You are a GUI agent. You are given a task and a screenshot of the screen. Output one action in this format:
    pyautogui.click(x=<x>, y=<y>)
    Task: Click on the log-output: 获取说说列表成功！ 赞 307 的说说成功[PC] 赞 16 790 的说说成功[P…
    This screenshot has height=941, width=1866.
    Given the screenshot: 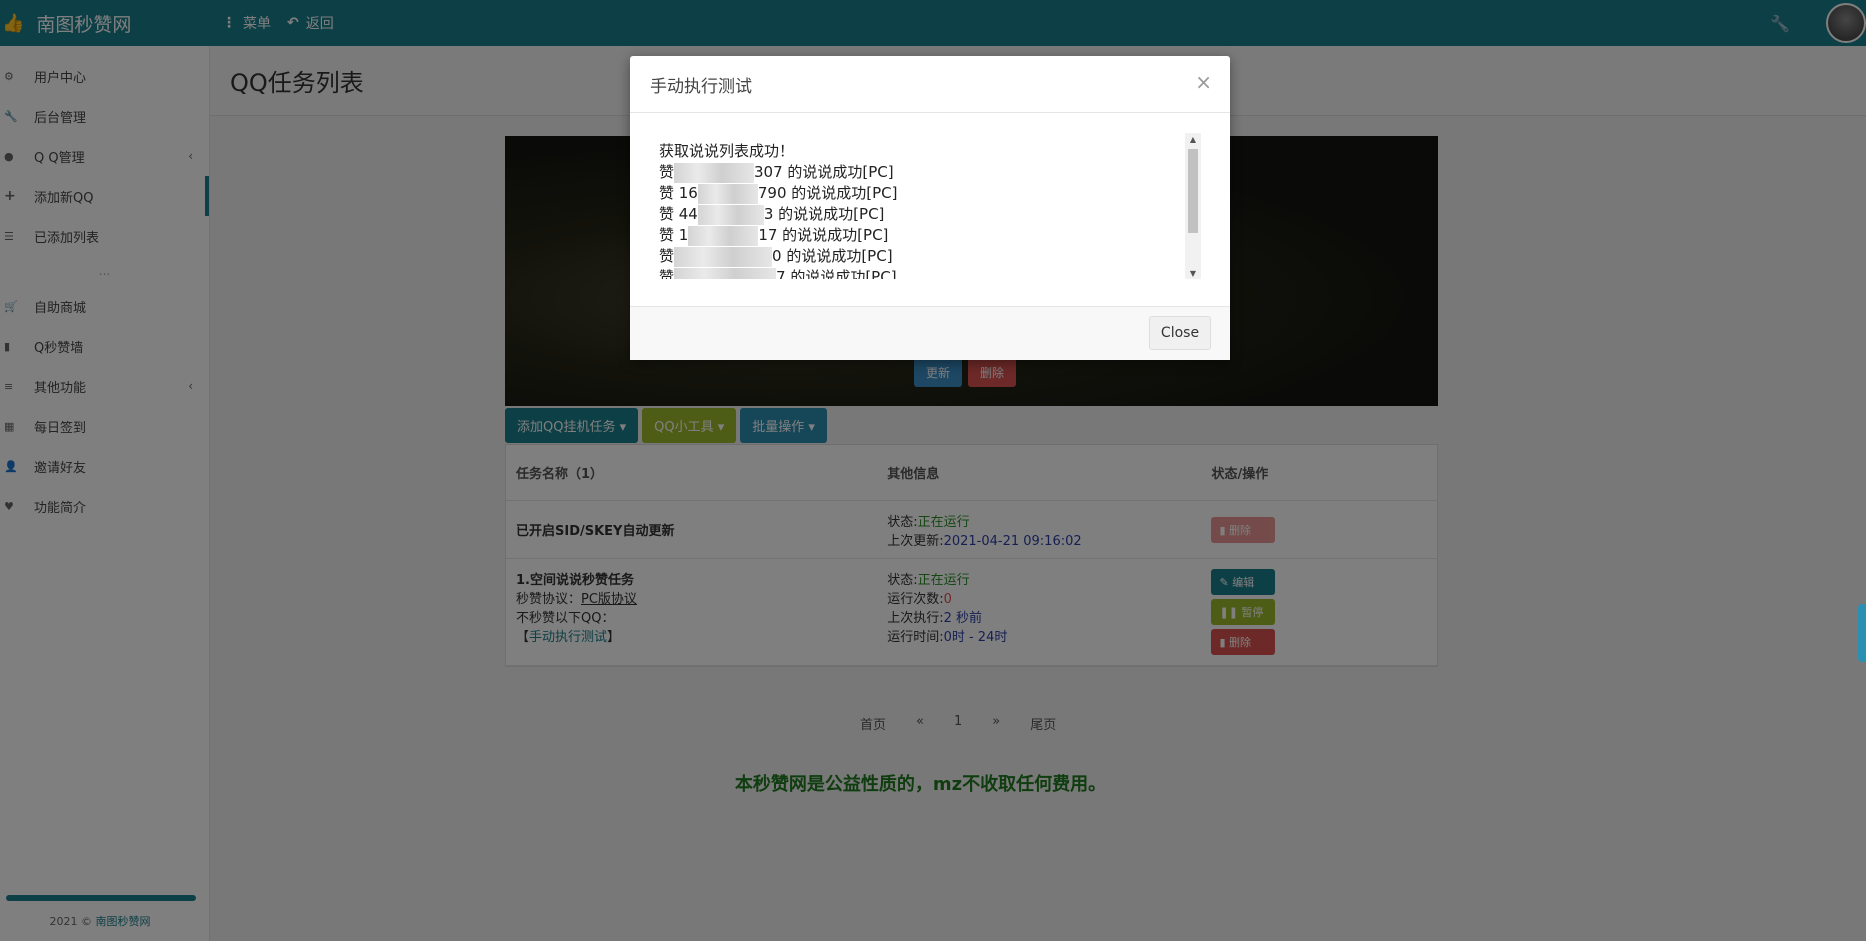 What is the action you would take?
    pyautogui.click(x=930, y=206)
    